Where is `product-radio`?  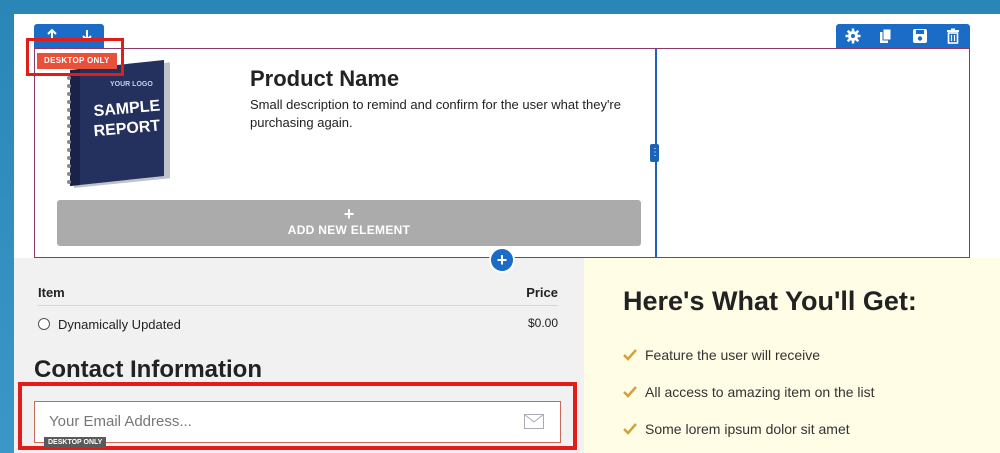
product-radio is located at coordinates (44, 324).